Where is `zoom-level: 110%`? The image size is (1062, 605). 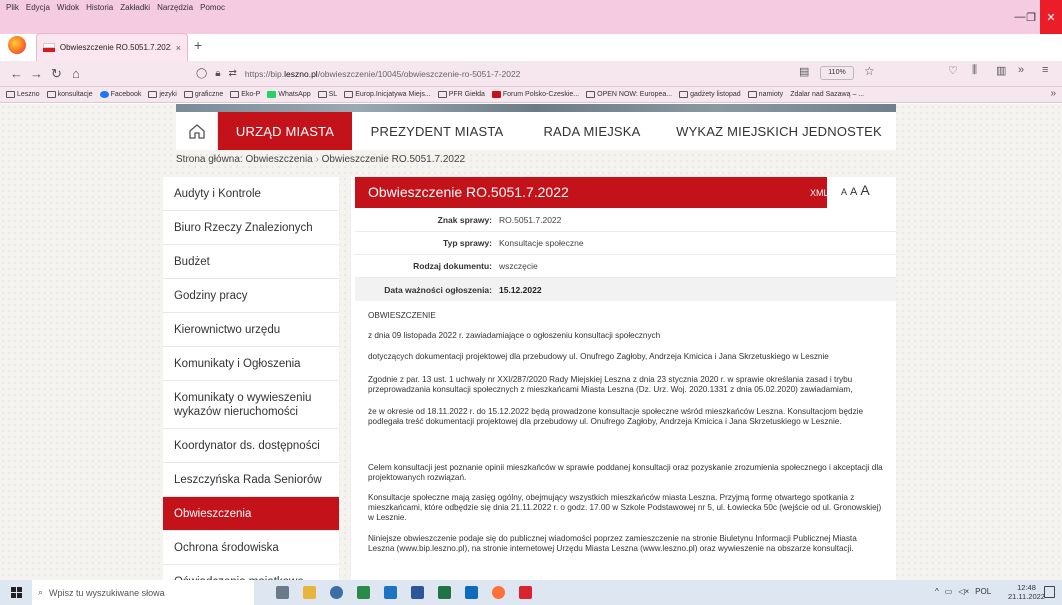 zoom-level: 110% is located at coordinates (837, 73).